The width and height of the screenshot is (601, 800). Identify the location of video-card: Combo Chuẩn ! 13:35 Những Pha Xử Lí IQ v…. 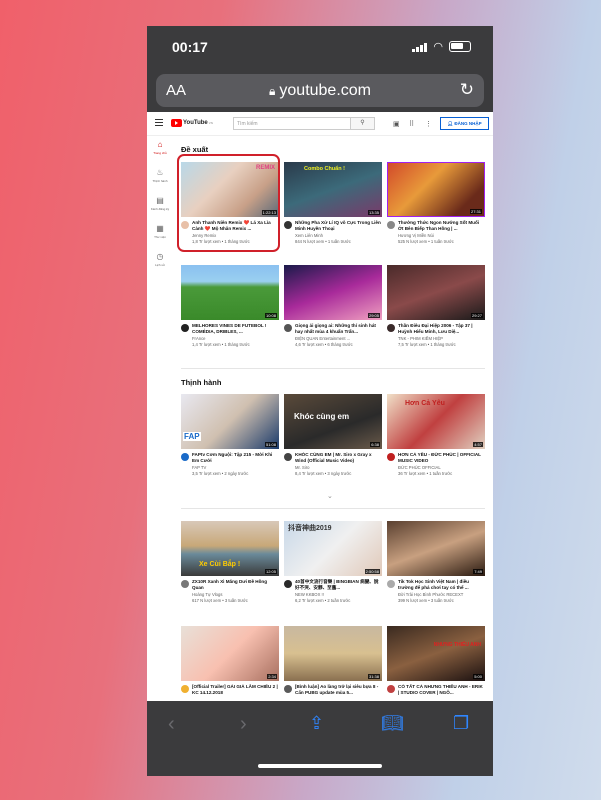
(333, 207).